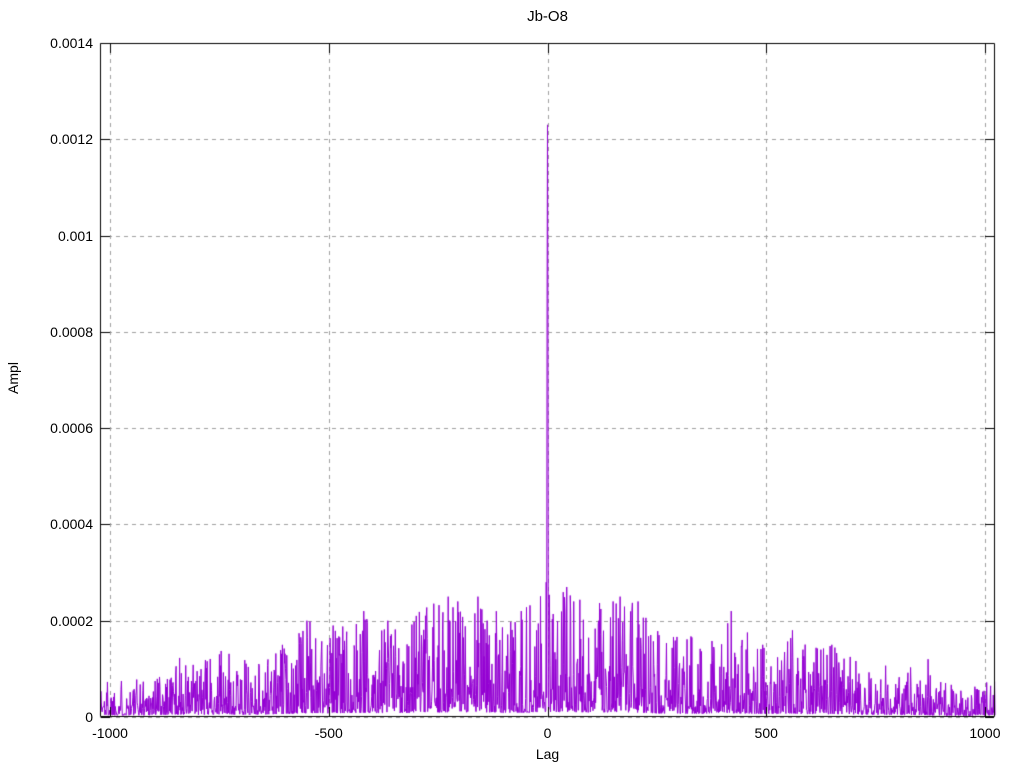 Image resolution: width=1024 pixels, height=768 pixels. Describe the element at coordinates (71, 139) in the screenshot. I see `y-tick-label: 0.0012` at that location.